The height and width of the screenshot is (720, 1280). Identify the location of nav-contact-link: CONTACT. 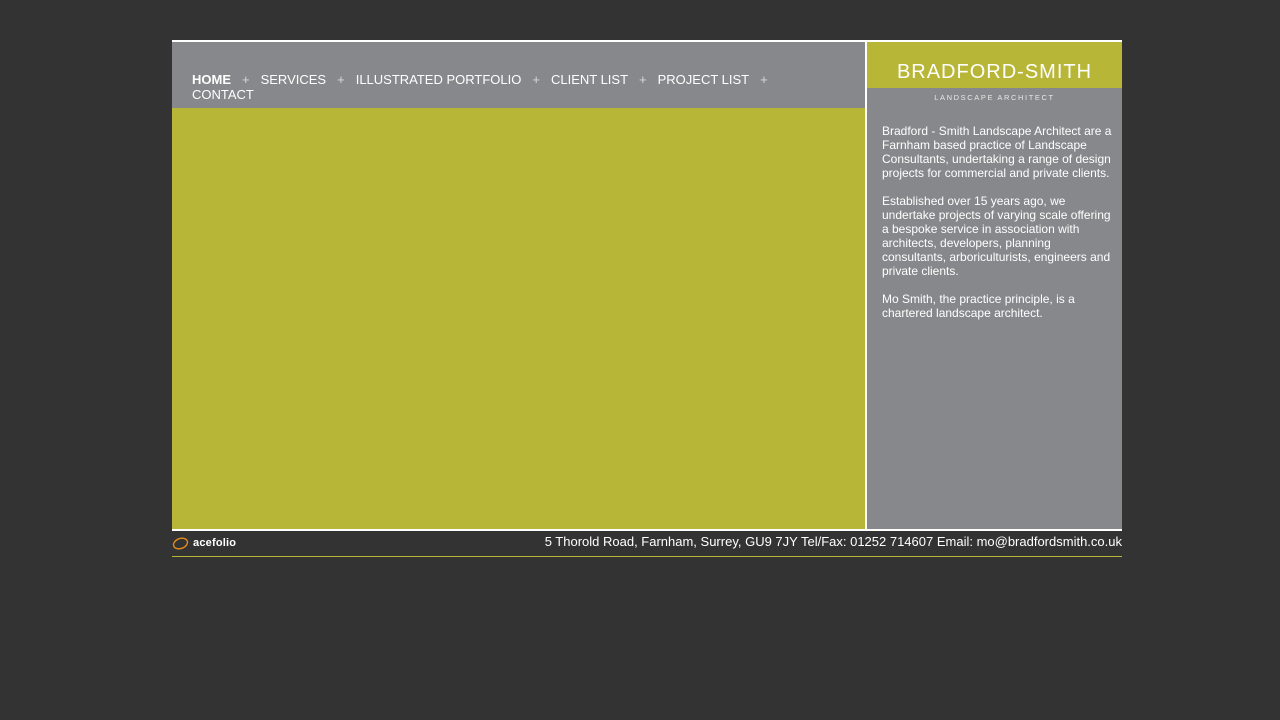
(223, 94).